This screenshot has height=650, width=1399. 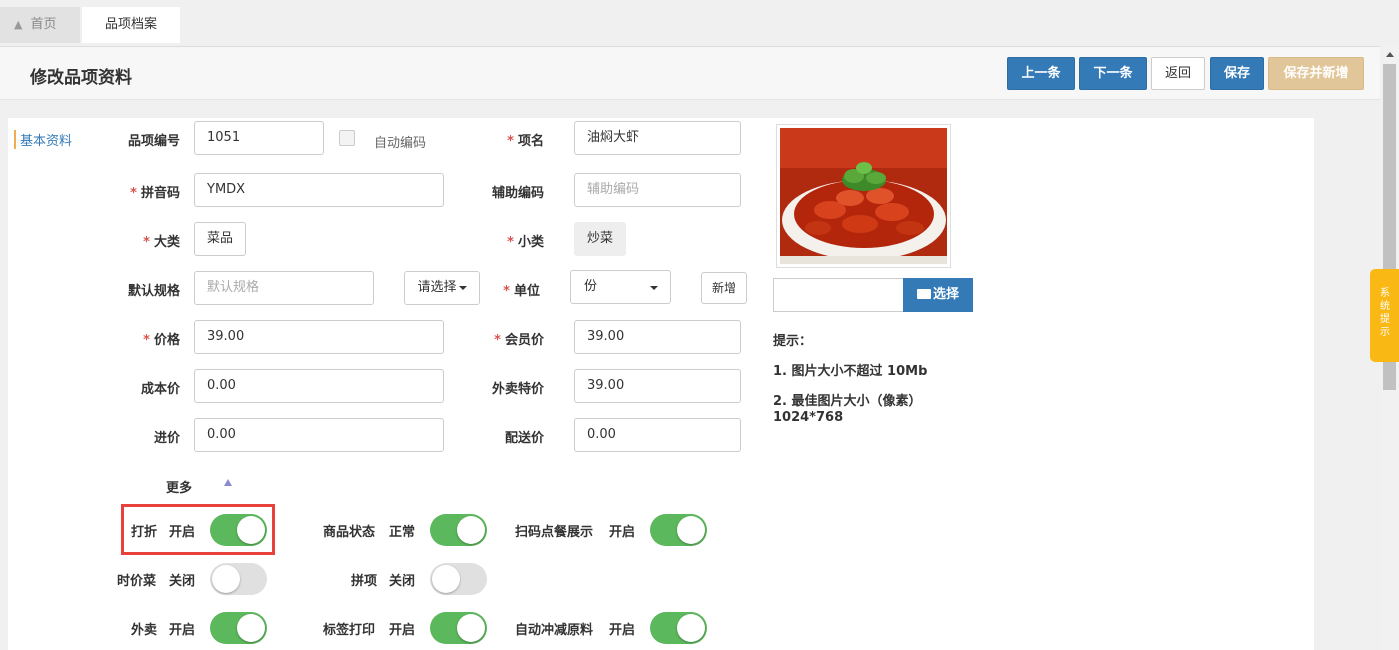 I want to click on takeout-price-input: 39.00, so click(x=657, y=386).